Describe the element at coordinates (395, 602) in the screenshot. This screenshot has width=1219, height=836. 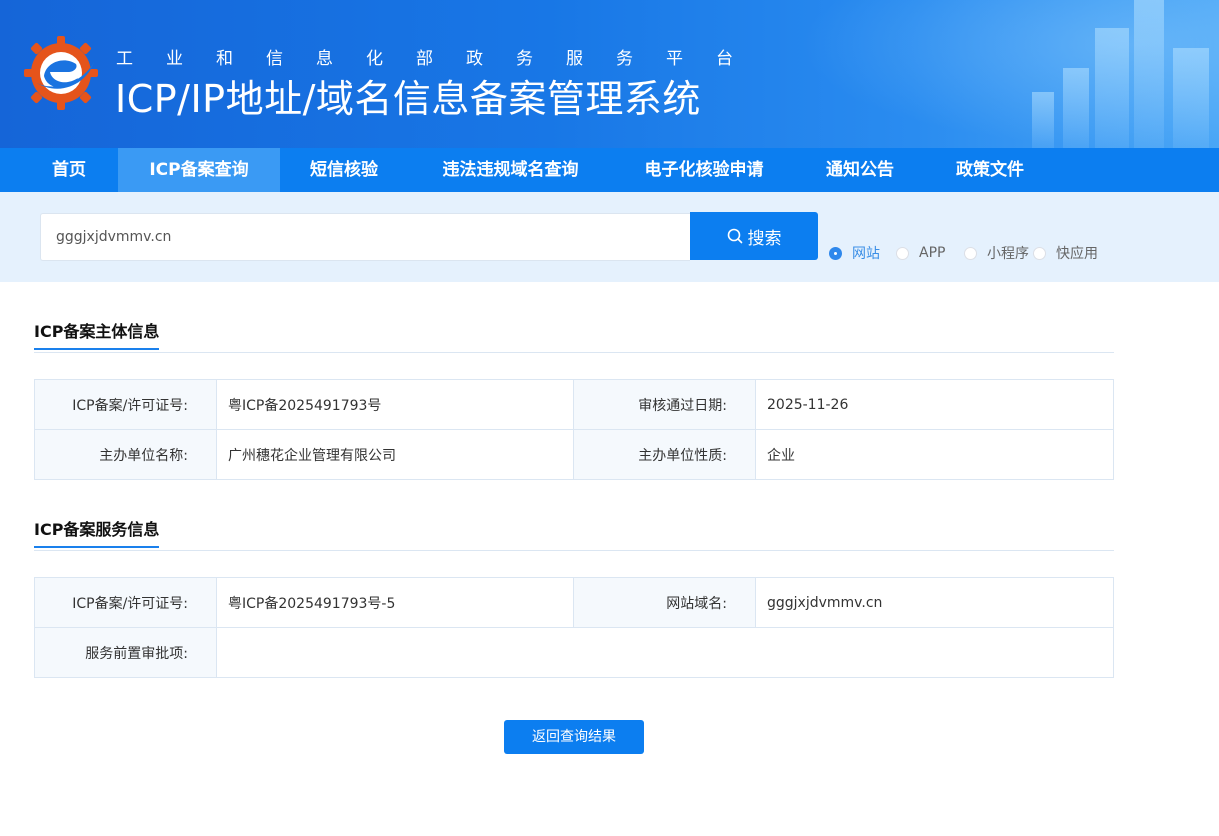
I see `service-license-value: 粤ICP备2025491793号-5` at that location.